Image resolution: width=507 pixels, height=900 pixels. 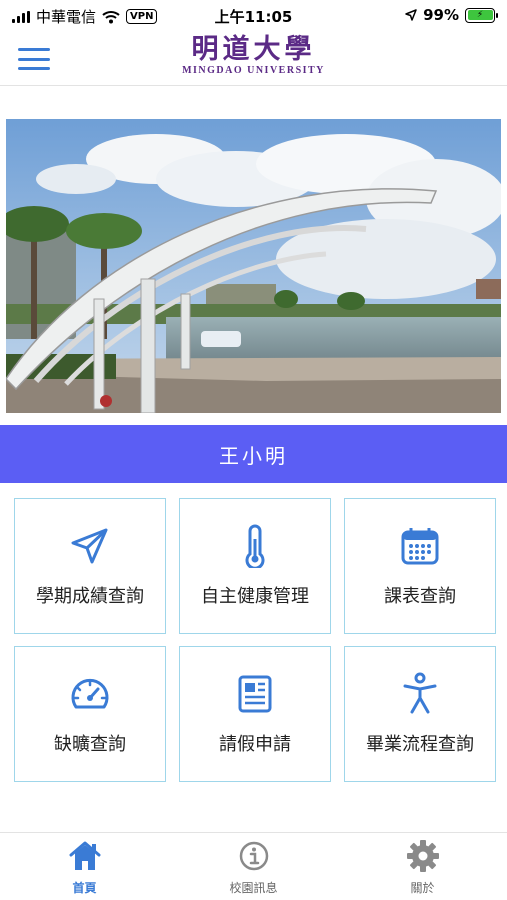 I want to click on bottom-tab-bar: 首頁 校園訊息 關於, so click(x=253, y=866).